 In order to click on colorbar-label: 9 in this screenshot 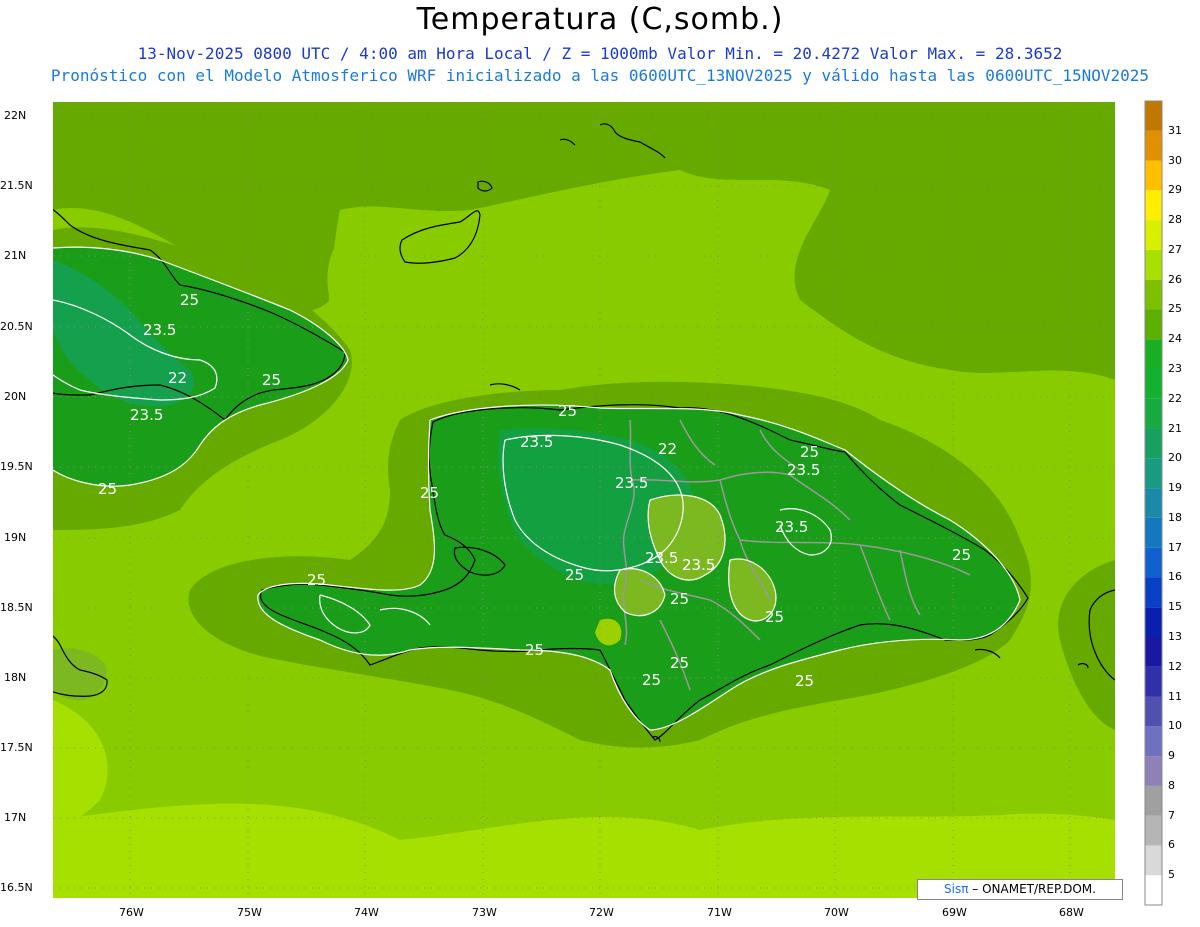, I will do `click(1171, 756)`.